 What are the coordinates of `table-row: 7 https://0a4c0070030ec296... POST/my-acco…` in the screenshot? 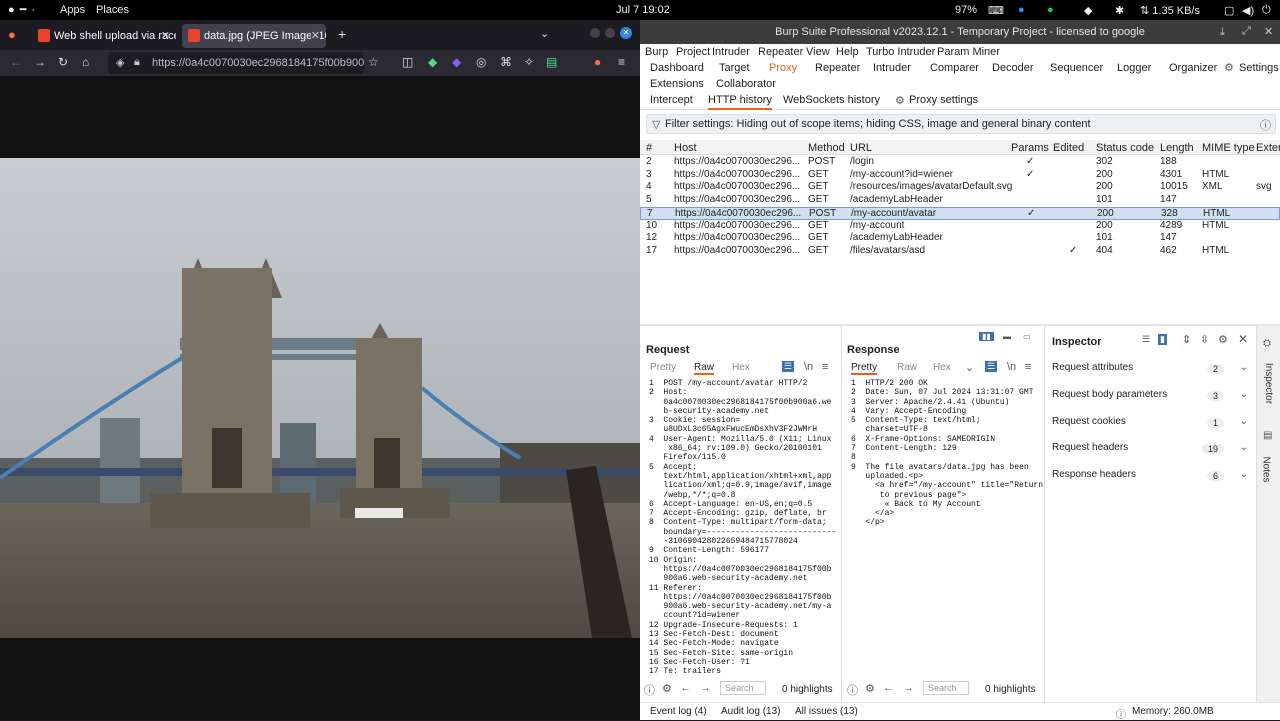 It's located at (960, 213).